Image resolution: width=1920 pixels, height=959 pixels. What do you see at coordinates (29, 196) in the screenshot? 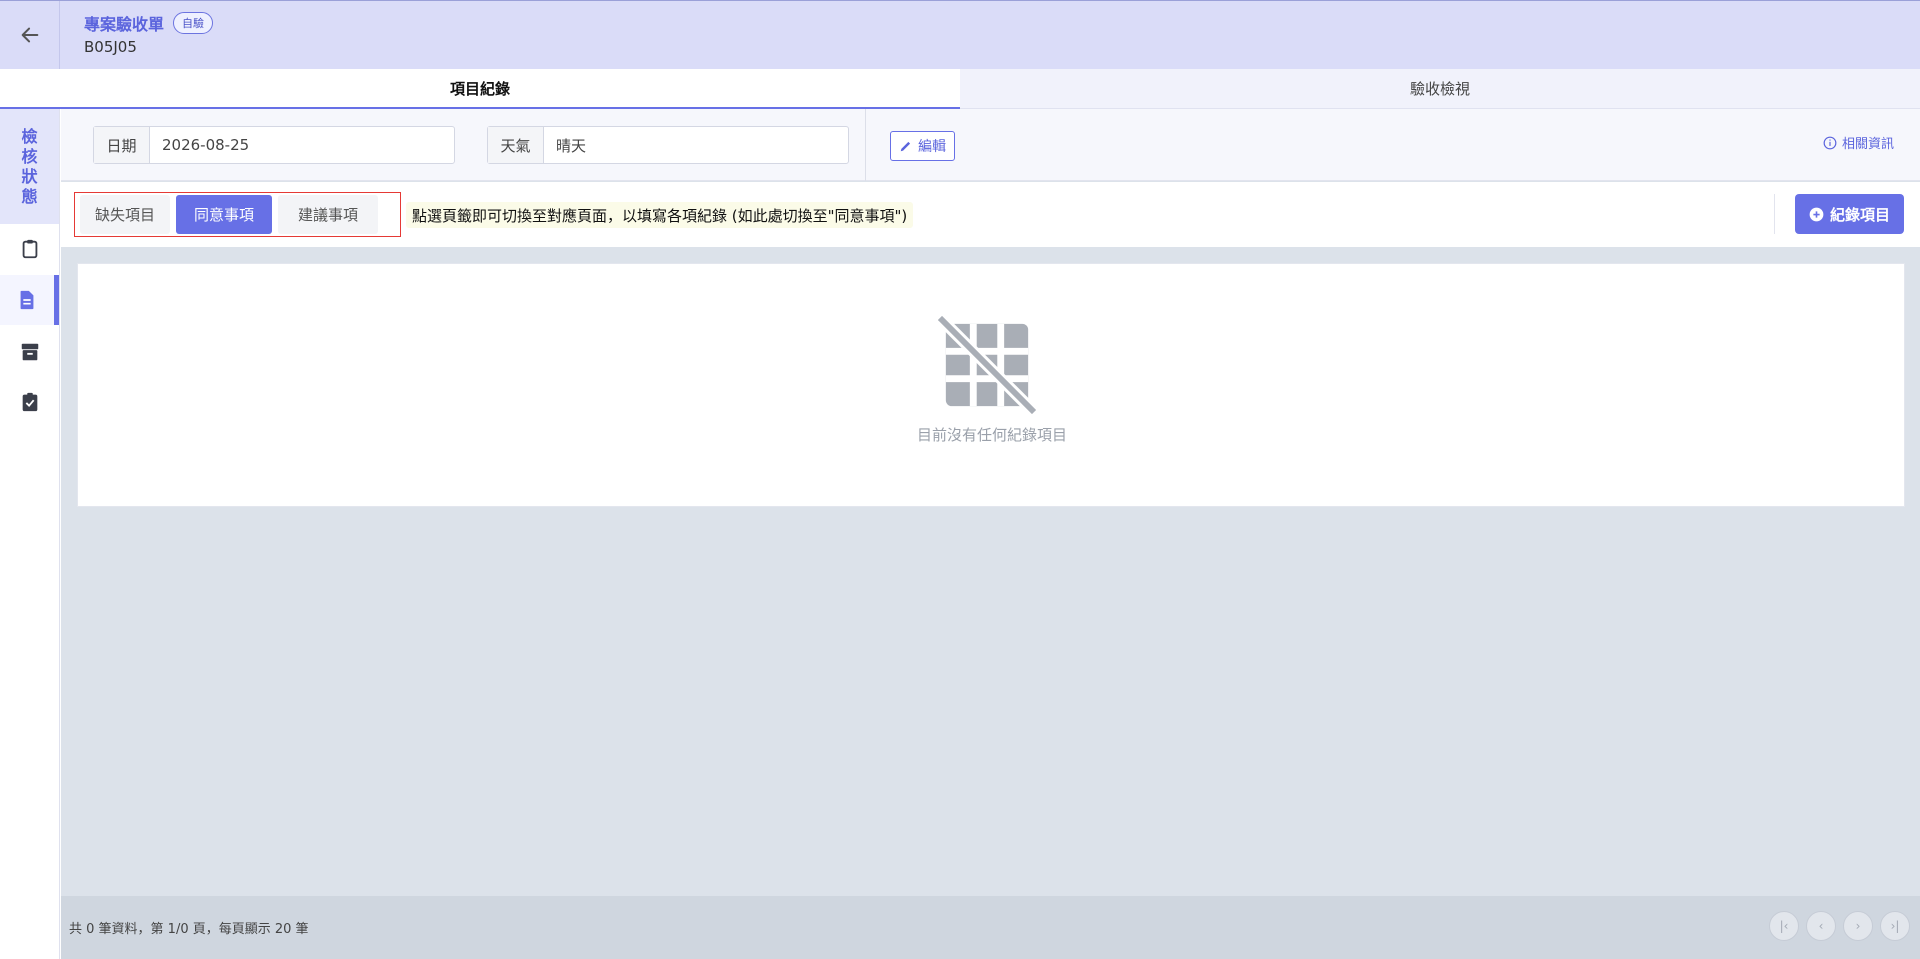
I see `status-char: 態` at bounding box center [29, 196].